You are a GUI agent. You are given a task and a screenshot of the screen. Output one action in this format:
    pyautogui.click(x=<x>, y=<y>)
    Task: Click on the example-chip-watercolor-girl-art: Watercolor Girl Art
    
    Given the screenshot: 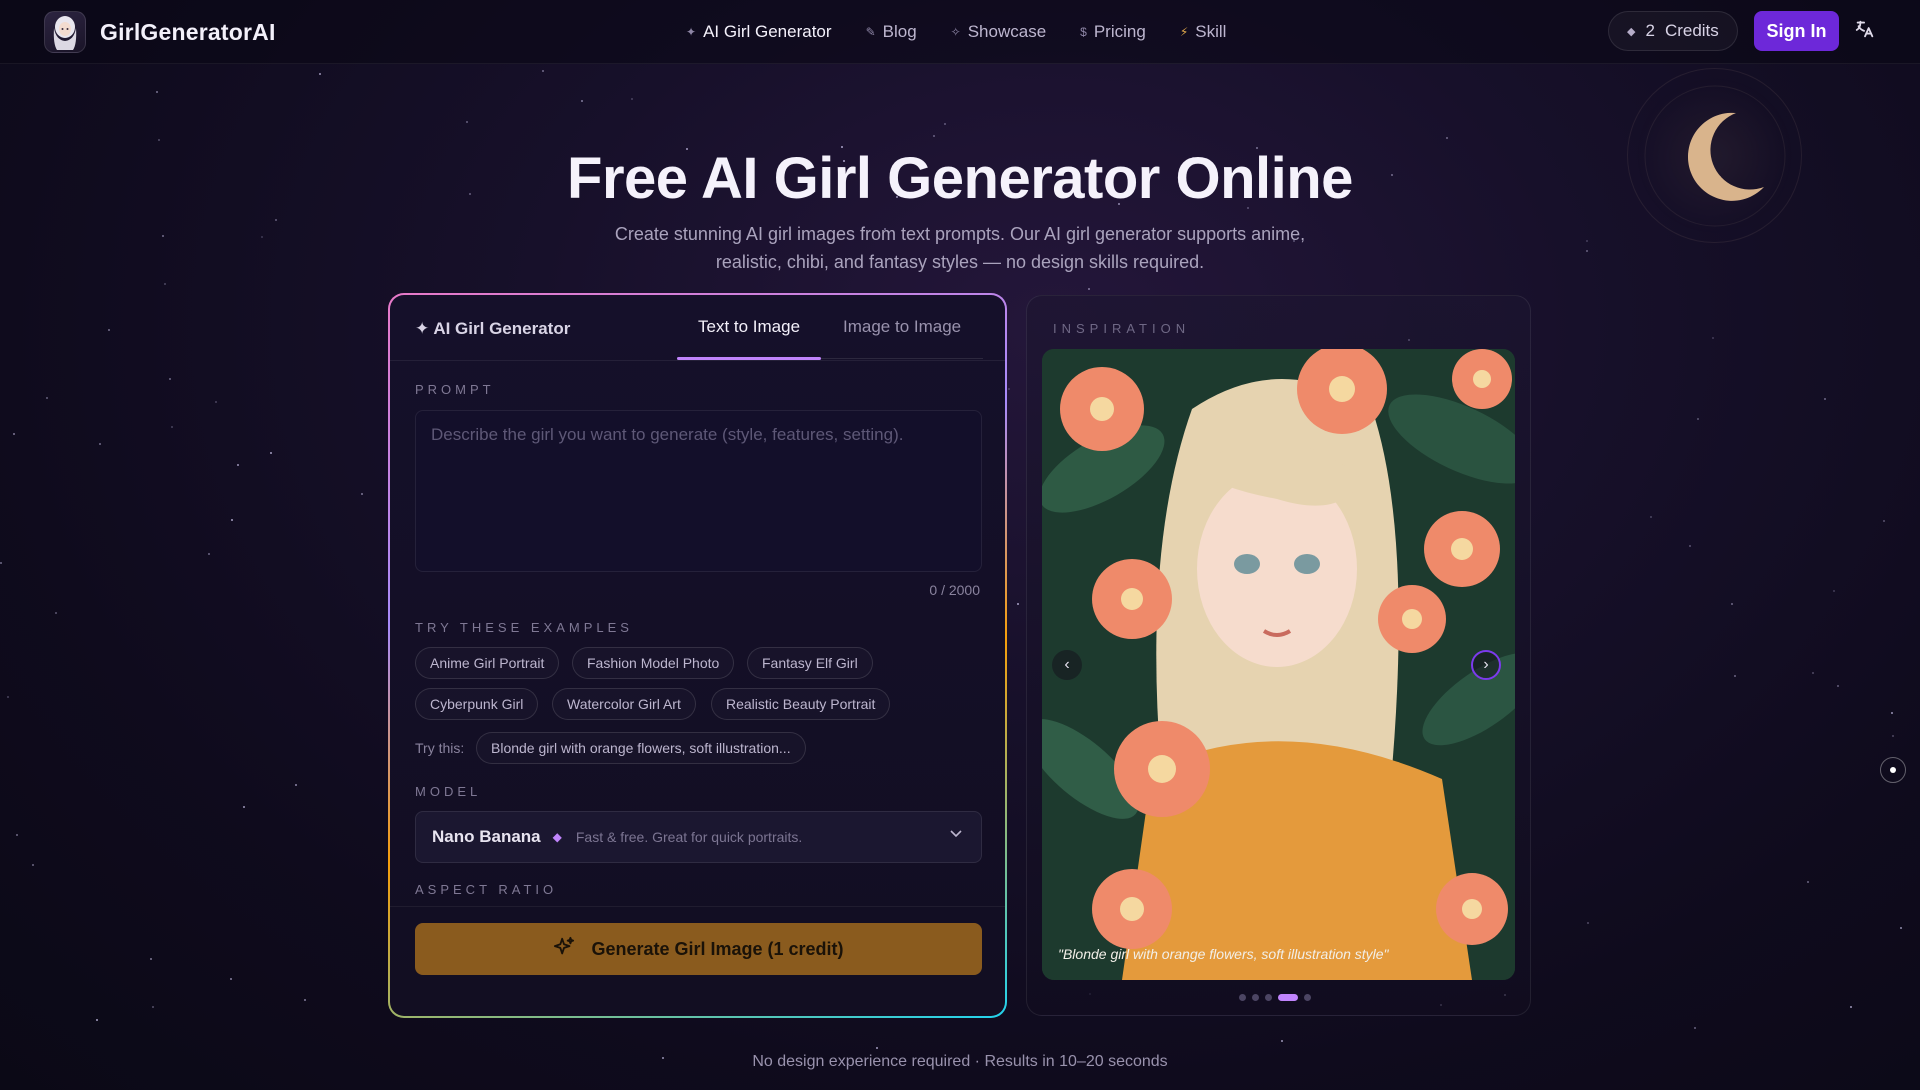 What is the action you would take?
    pyautogui.click(x=624, y=704)
    